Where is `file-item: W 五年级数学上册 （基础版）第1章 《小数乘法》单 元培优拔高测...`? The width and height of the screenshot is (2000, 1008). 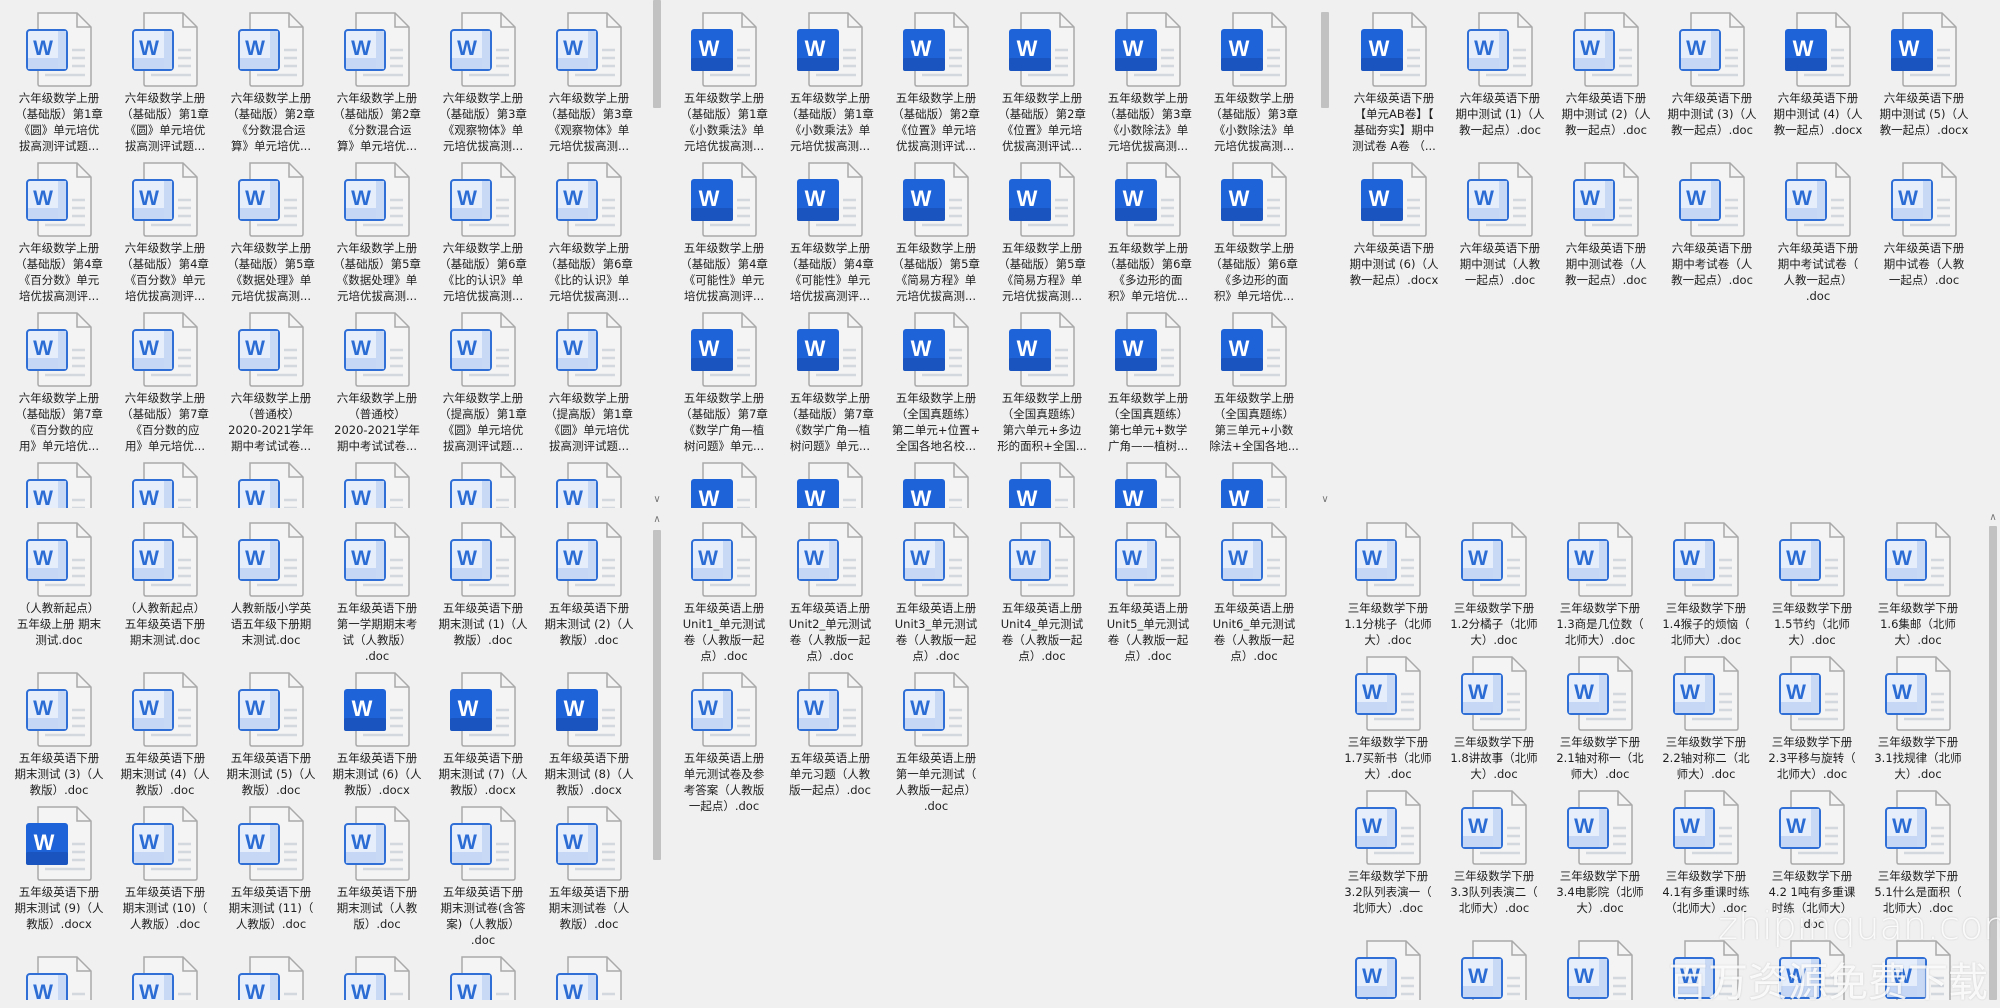 file-item: W 五年级数学上册 （基础版）第1章 《小数乘法》单 元培优拔高测... is located at coordinates (724, 79).